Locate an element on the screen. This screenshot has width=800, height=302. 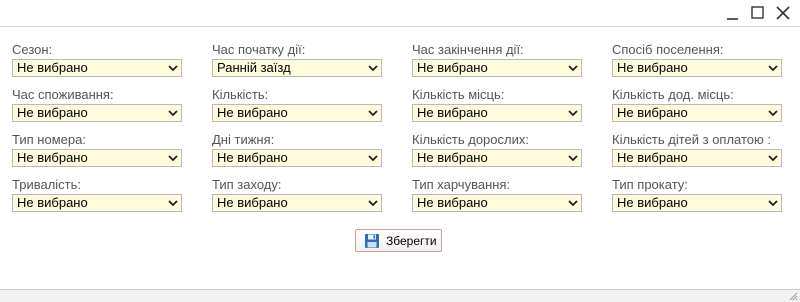
save-button-label: Зберегти is located at coordinates (411, 241).